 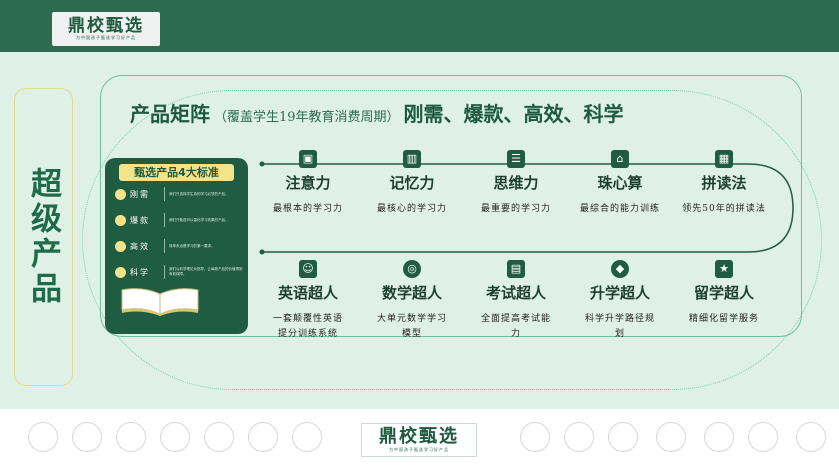 What do you see at coordinates (411, 326) in the screenshot?
I see `product-desc: 大单元数学学习 模型` at bounding box center [411, 326].